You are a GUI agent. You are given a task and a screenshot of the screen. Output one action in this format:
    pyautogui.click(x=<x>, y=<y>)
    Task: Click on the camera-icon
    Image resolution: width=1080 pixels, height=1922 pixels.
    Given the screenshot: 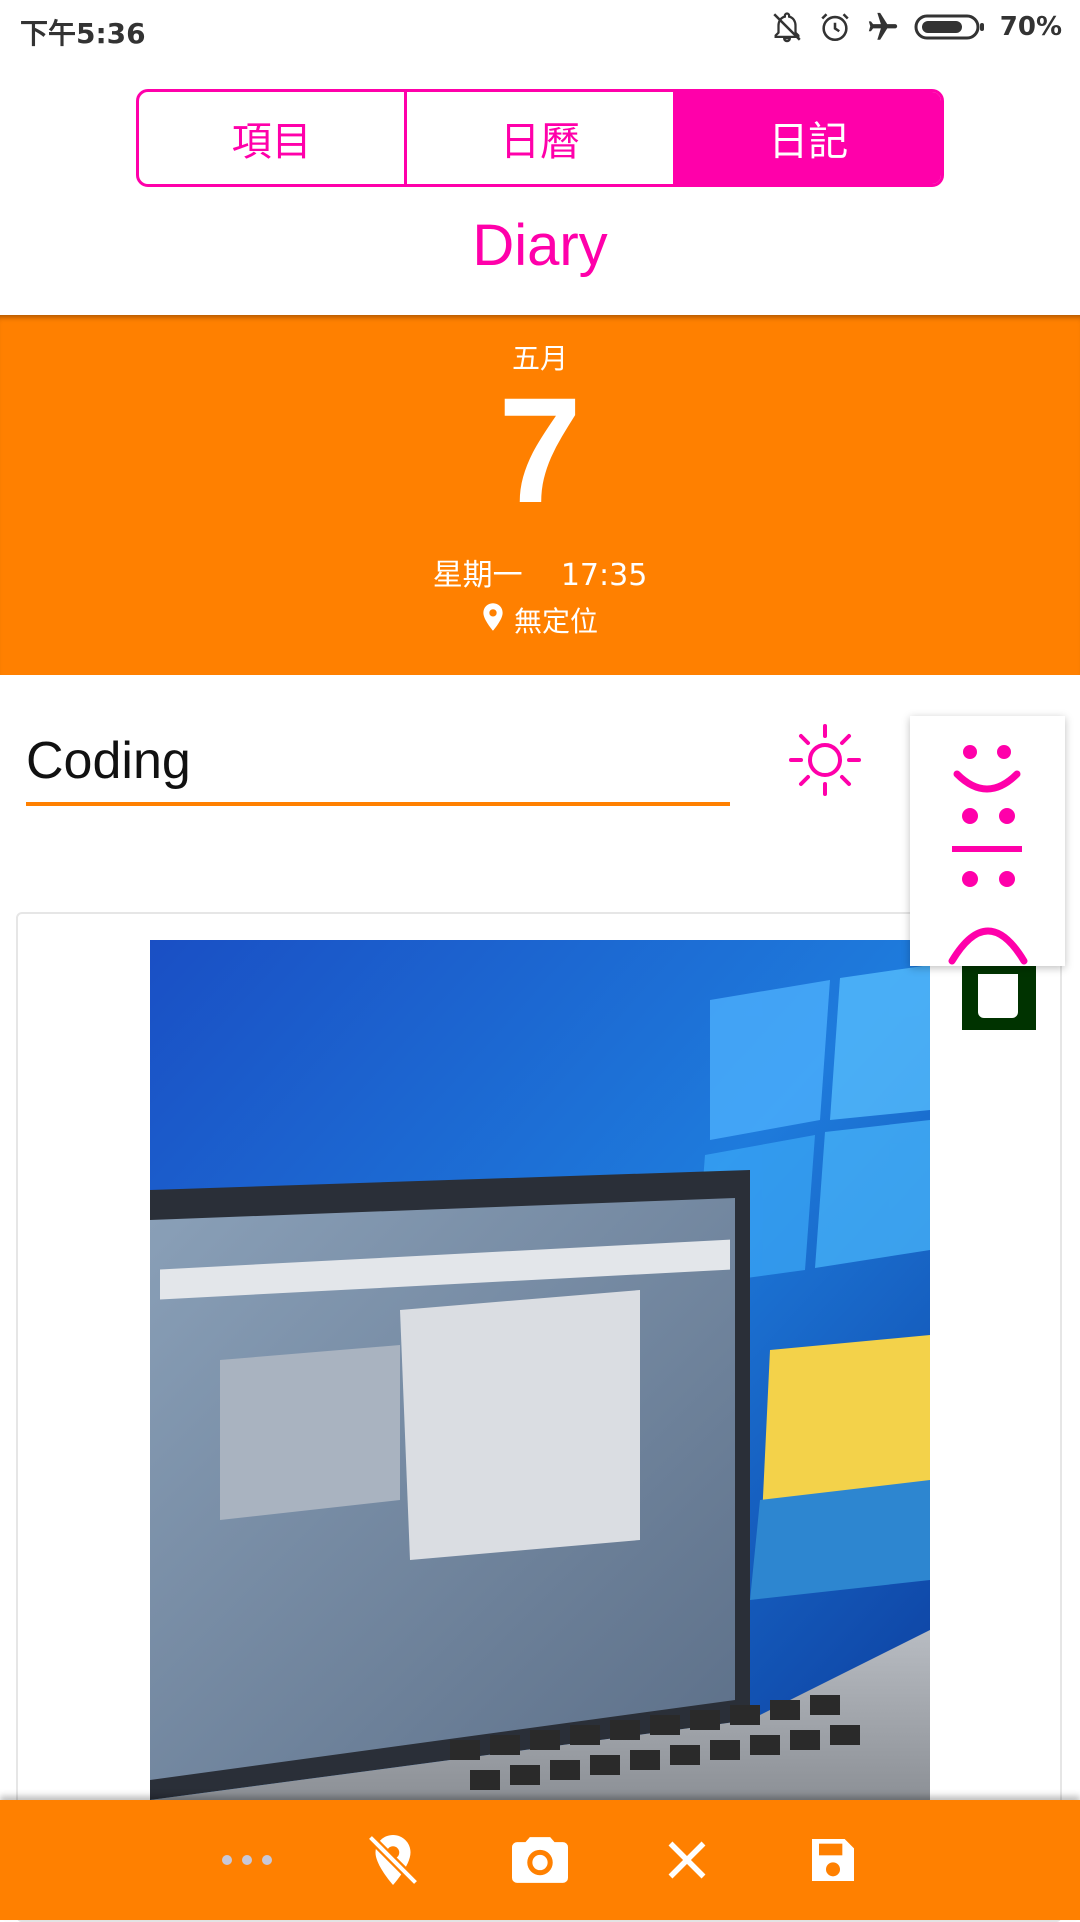 What is the action you would take?
    pyautogui.click(x=540, y=1860)
    